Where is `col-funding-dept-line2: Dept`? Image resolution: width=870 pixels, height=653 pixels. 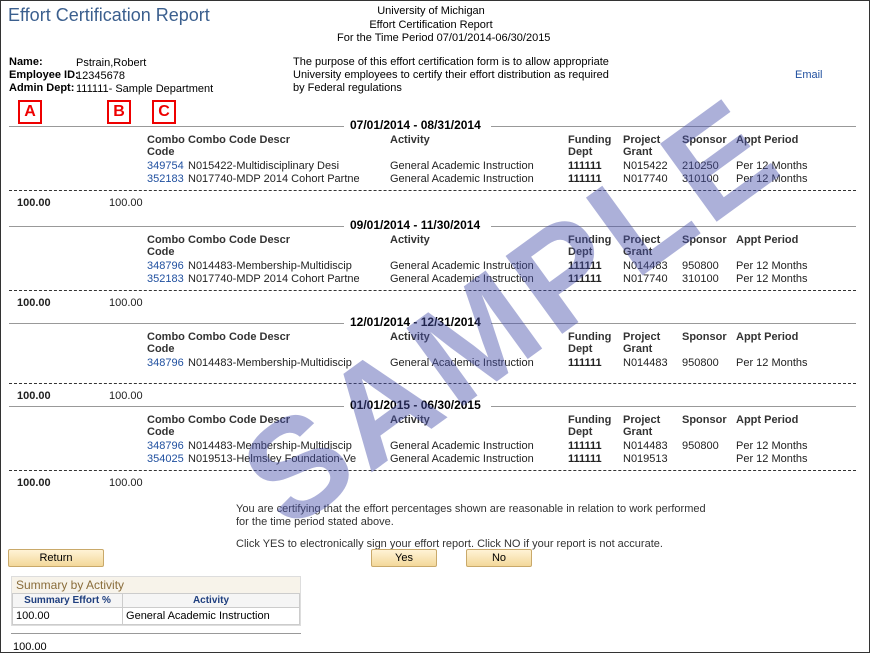
col-funding-dept-line2: Dept is located at coordinates (580, 252).